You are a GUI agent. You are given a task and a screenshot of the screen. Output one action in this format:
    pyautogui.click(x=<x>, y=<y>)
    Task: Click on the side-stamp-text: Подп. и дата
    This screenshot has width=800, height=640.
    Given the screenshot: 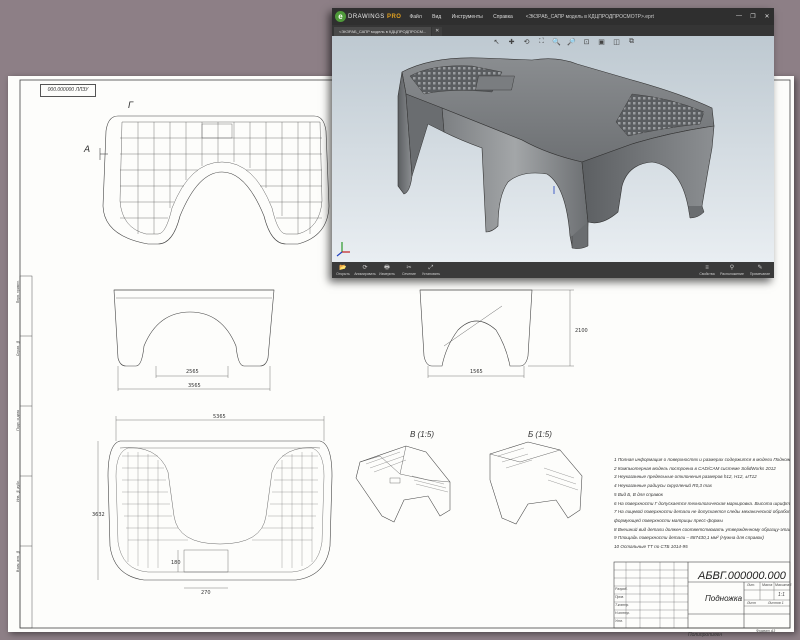 What is the action you would take?
    pyautogui.click(x=18, y=420)
    